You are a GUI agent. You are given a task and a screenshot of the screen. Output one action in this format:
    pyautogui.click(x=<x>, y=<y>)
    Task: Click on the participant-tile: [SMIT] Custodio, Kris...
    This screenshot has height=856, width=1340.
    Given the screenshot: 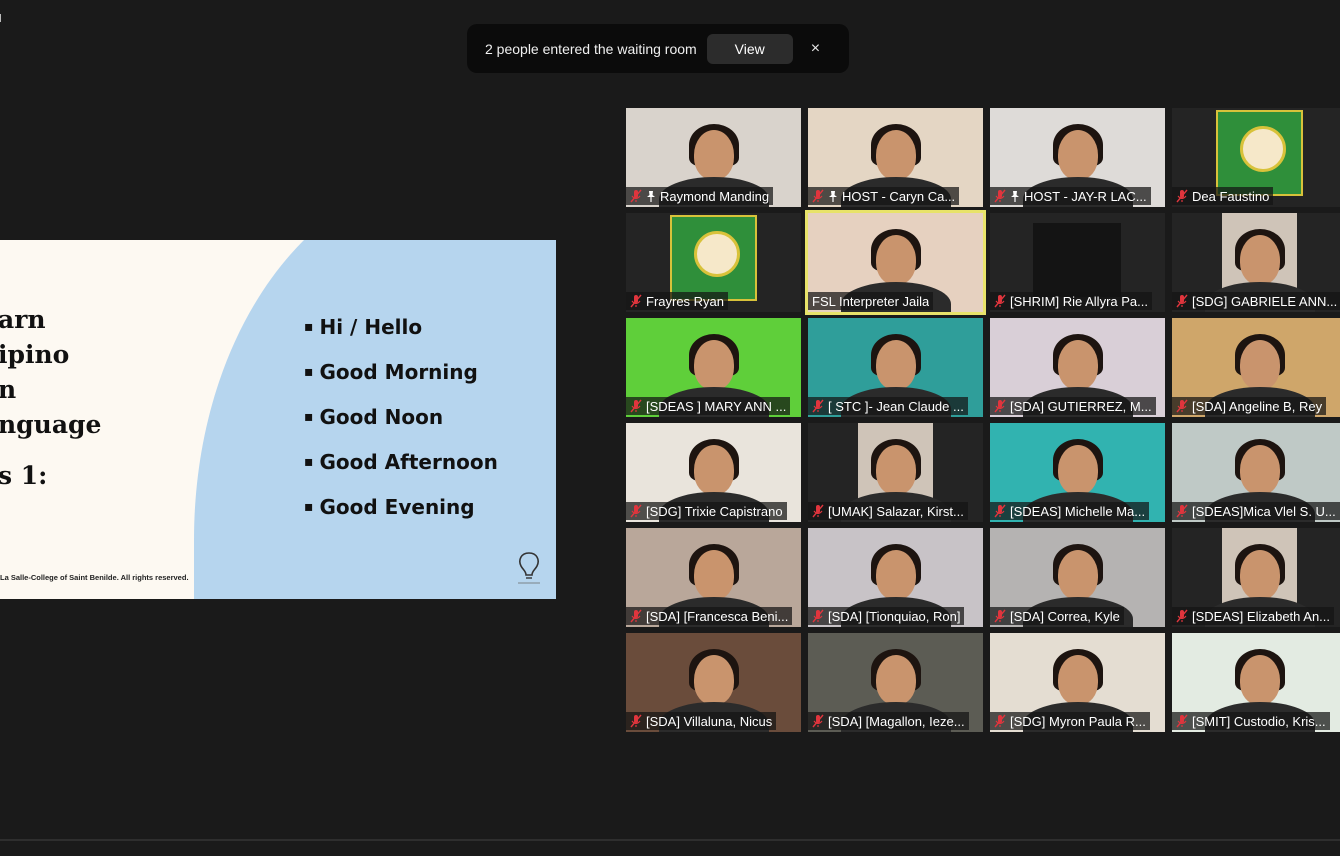 What is the action you would take?
    pyautogui.click(x=1256, y=682)
    